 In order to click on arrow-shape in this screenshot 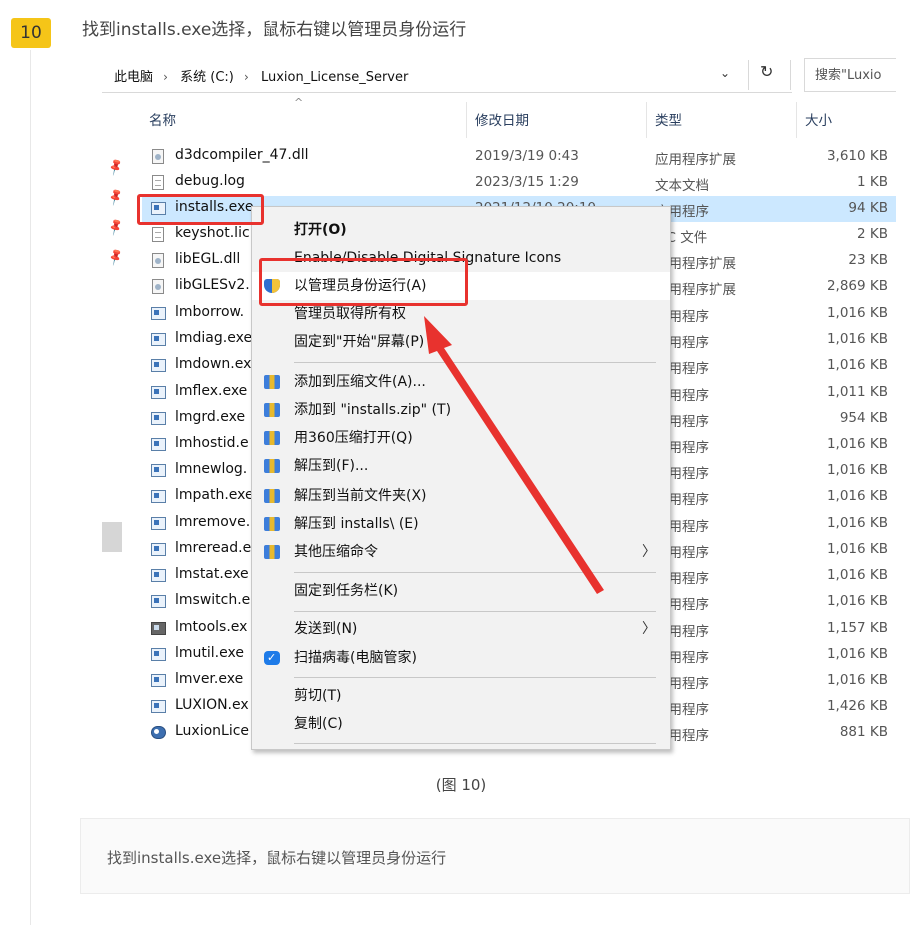, I will do `click(514, 455)`.